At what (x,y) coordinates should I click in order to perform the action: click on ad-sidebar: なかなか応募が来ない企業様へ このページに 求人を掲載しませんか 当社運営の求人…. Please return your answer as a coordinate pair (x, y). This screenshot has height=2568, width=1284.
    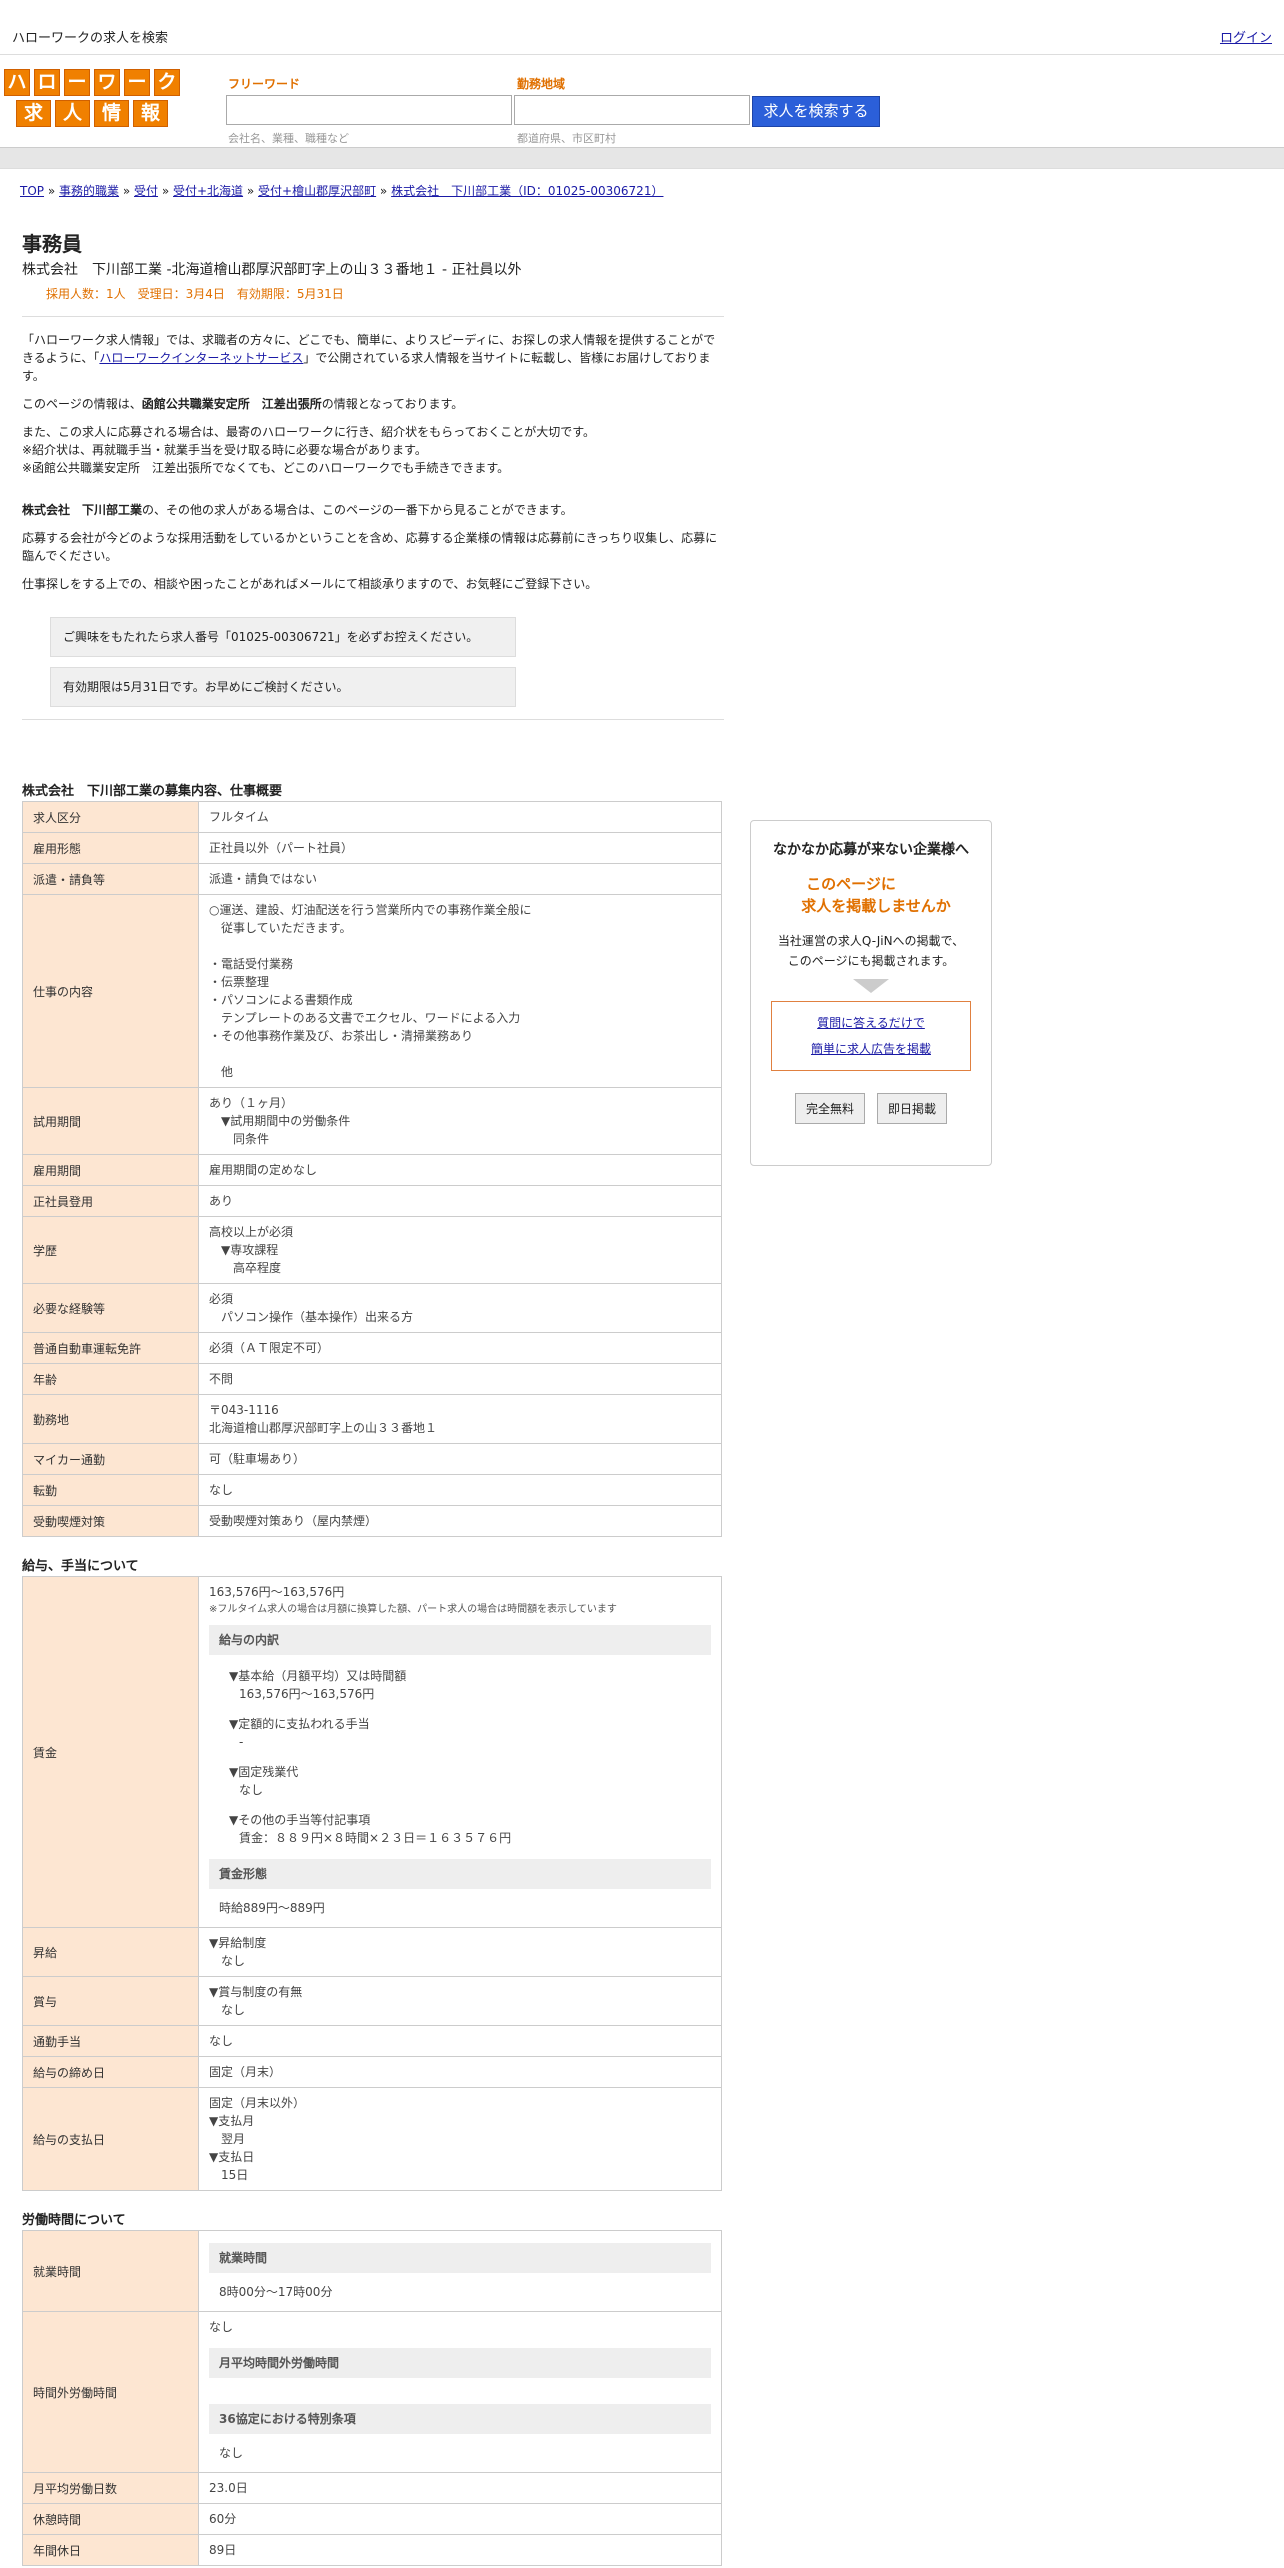
    Looking at the image, I should click on (871, 993).